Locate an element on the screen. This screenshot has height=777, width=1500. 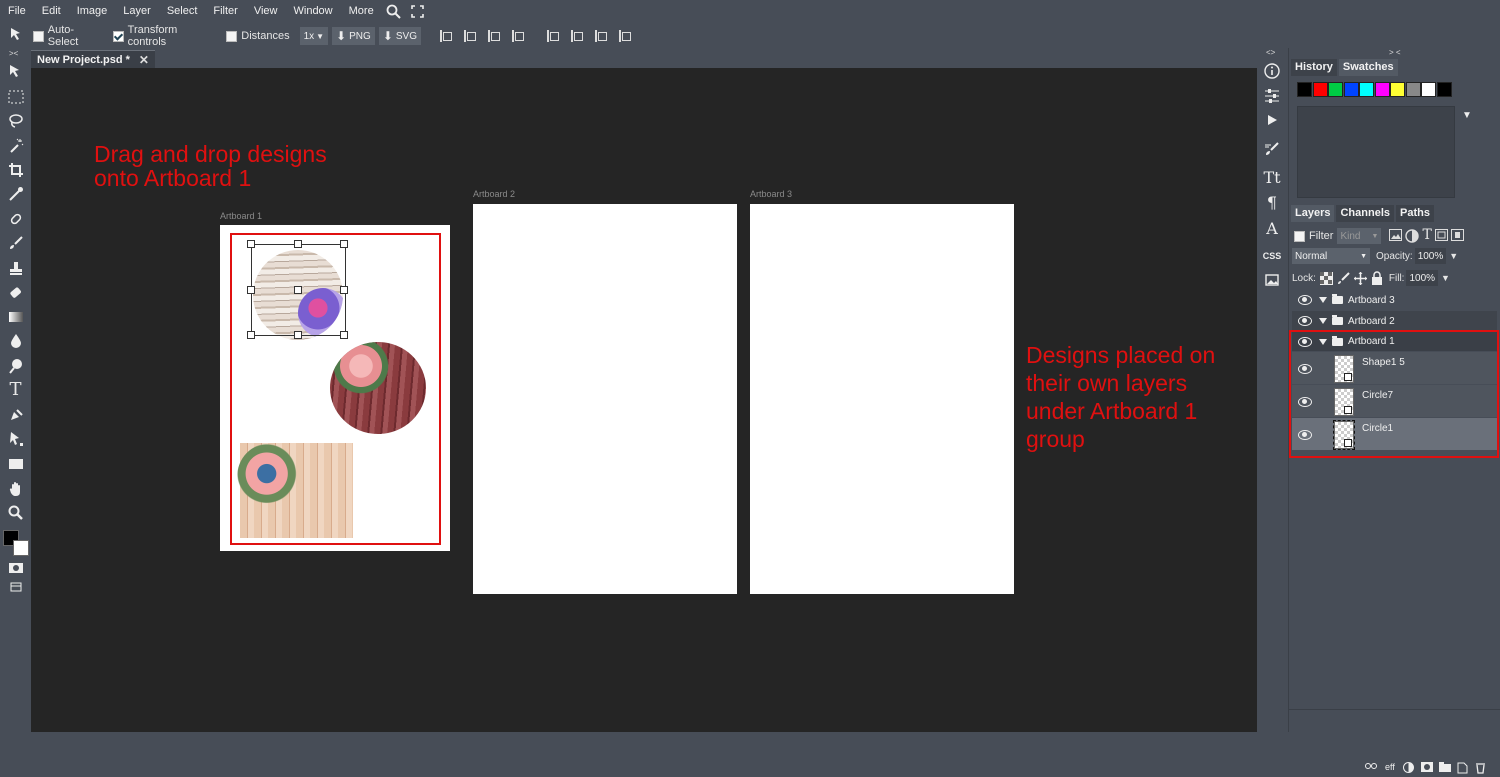
menu-file: File is located at coordinates (17, 11).